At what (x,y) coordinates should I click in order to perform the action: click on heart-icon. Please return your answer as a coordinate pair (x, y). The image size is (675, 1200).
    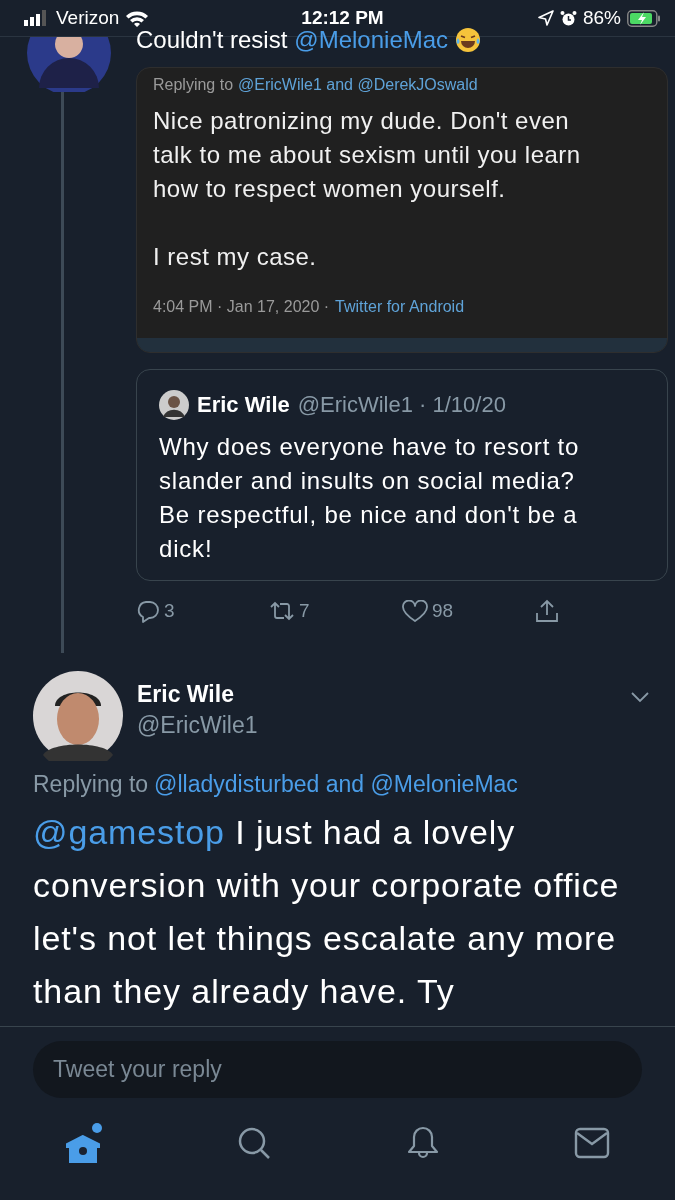
    Looking at the image, I should click on (415, 611).